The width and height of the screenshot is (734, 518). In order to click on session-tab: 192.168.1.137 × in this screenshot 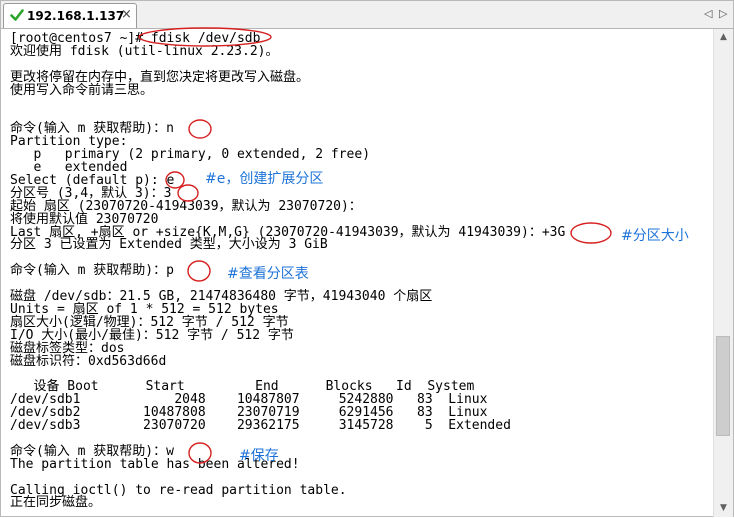, I will do `click(70, 15)`.